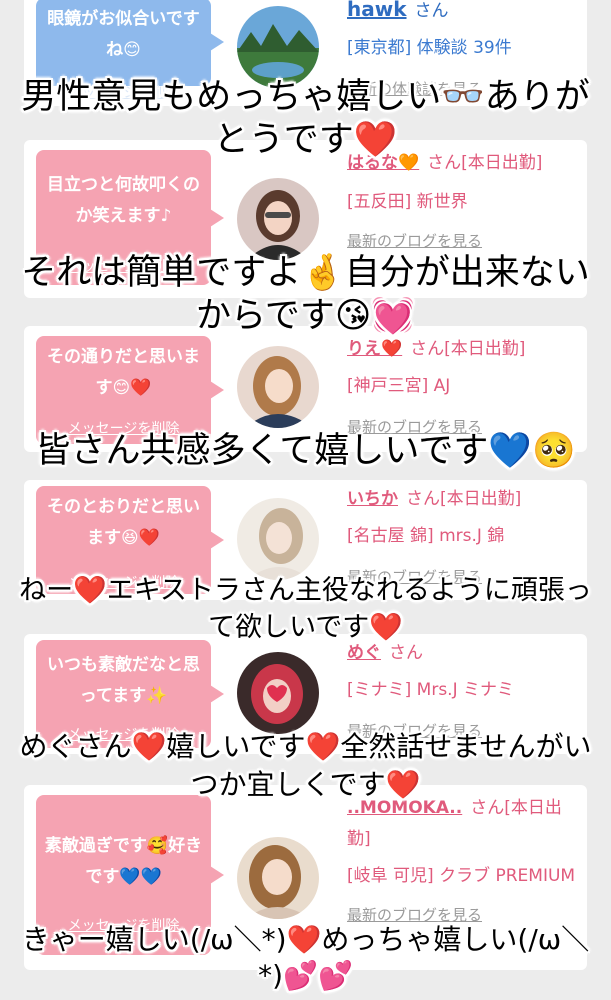 The image size is (611, 1000). What do you see at coordinates (123, 680) in the screenshot?
I see `message-text: いつも素敵だなと思ってます✨` at bounding box center [123, 680].